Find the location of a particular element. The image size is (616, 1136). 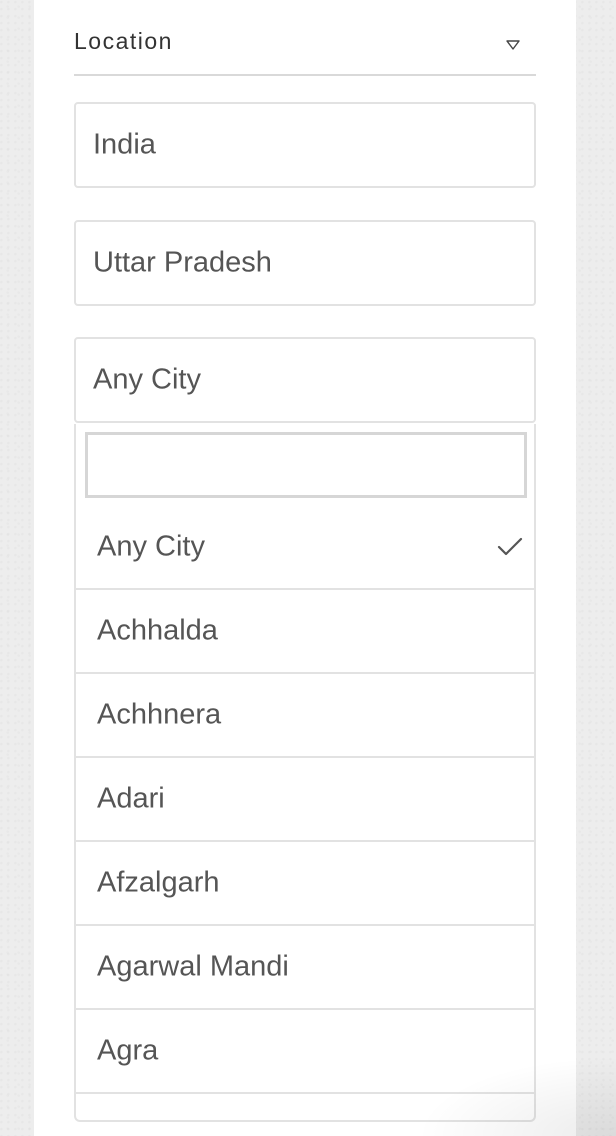

option-label: Adari is located at coordinates (131, 798).